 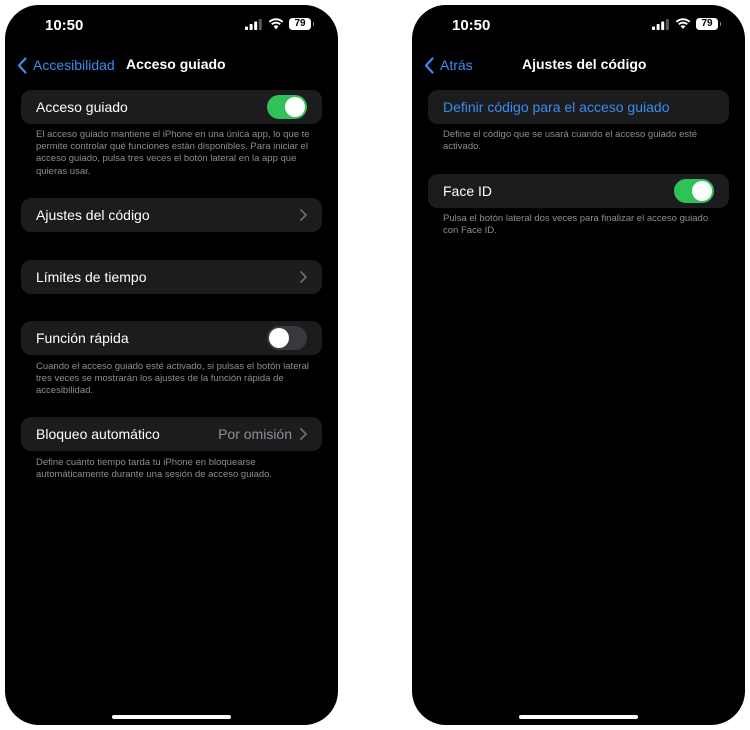 What do you see at coordinates (171, 107) in the screenshot?
I see `guided-access-row: Acceso guiado` at bounding box center [171, 107].